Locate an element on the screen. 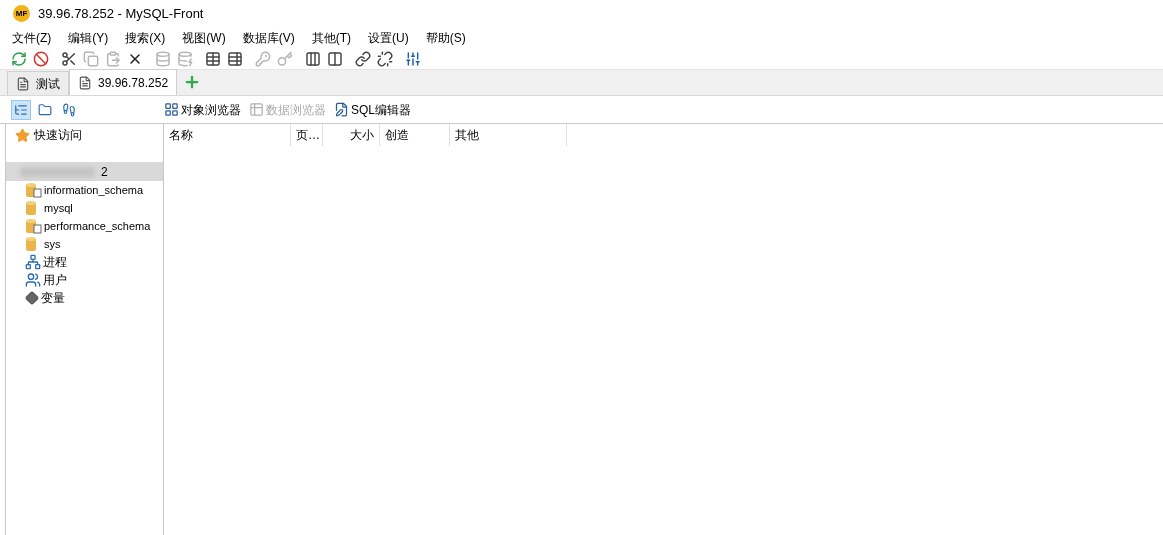 The image size is (1163, 535). menu-item: 视图(W) is located at coordinates (204, 37).